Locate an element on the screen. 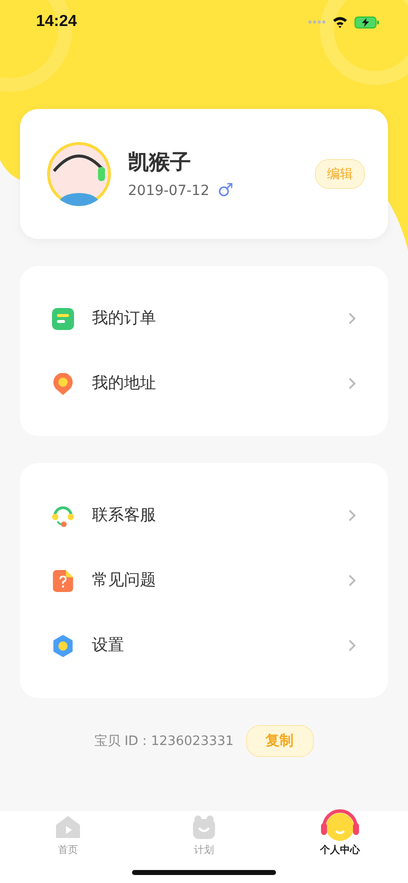  baby-id: 宝贝 ID : 1236023331 is located at coordinates (164, 741).